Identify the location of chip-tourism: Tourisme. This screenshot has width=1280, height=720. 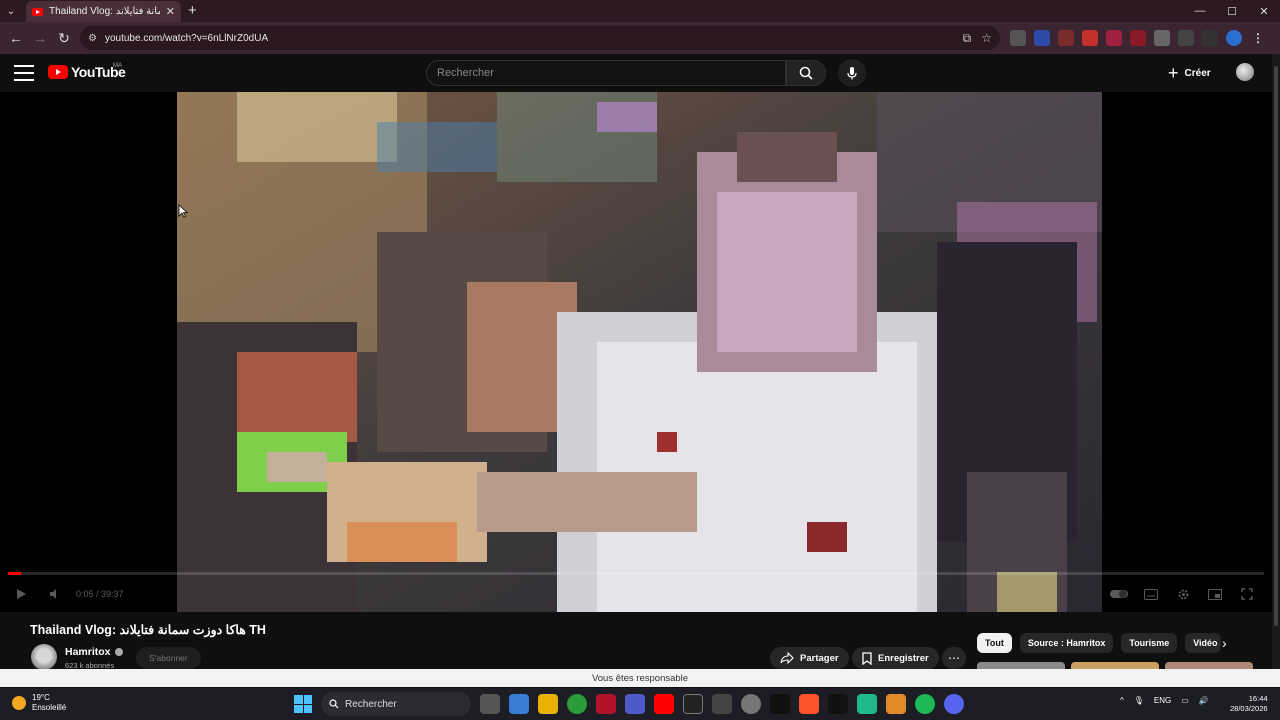
(1149, 643).